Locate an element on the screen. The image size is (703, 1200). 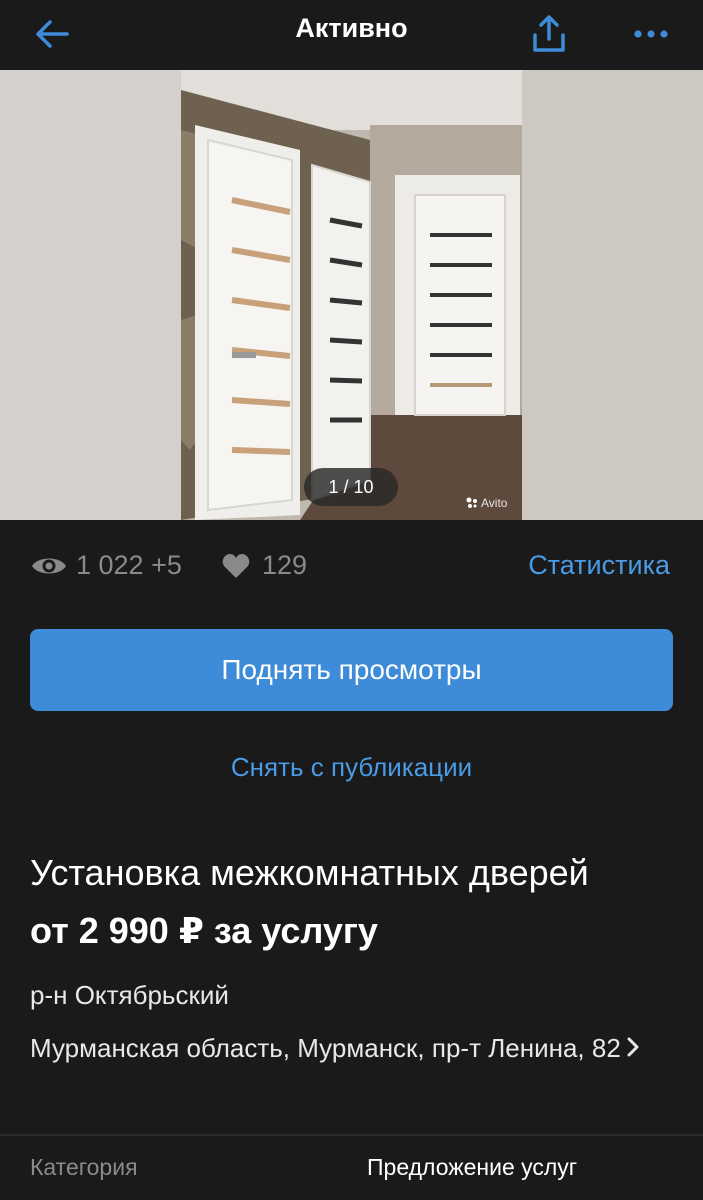
likes-stat: 129 is located at coordinates (264, 565).